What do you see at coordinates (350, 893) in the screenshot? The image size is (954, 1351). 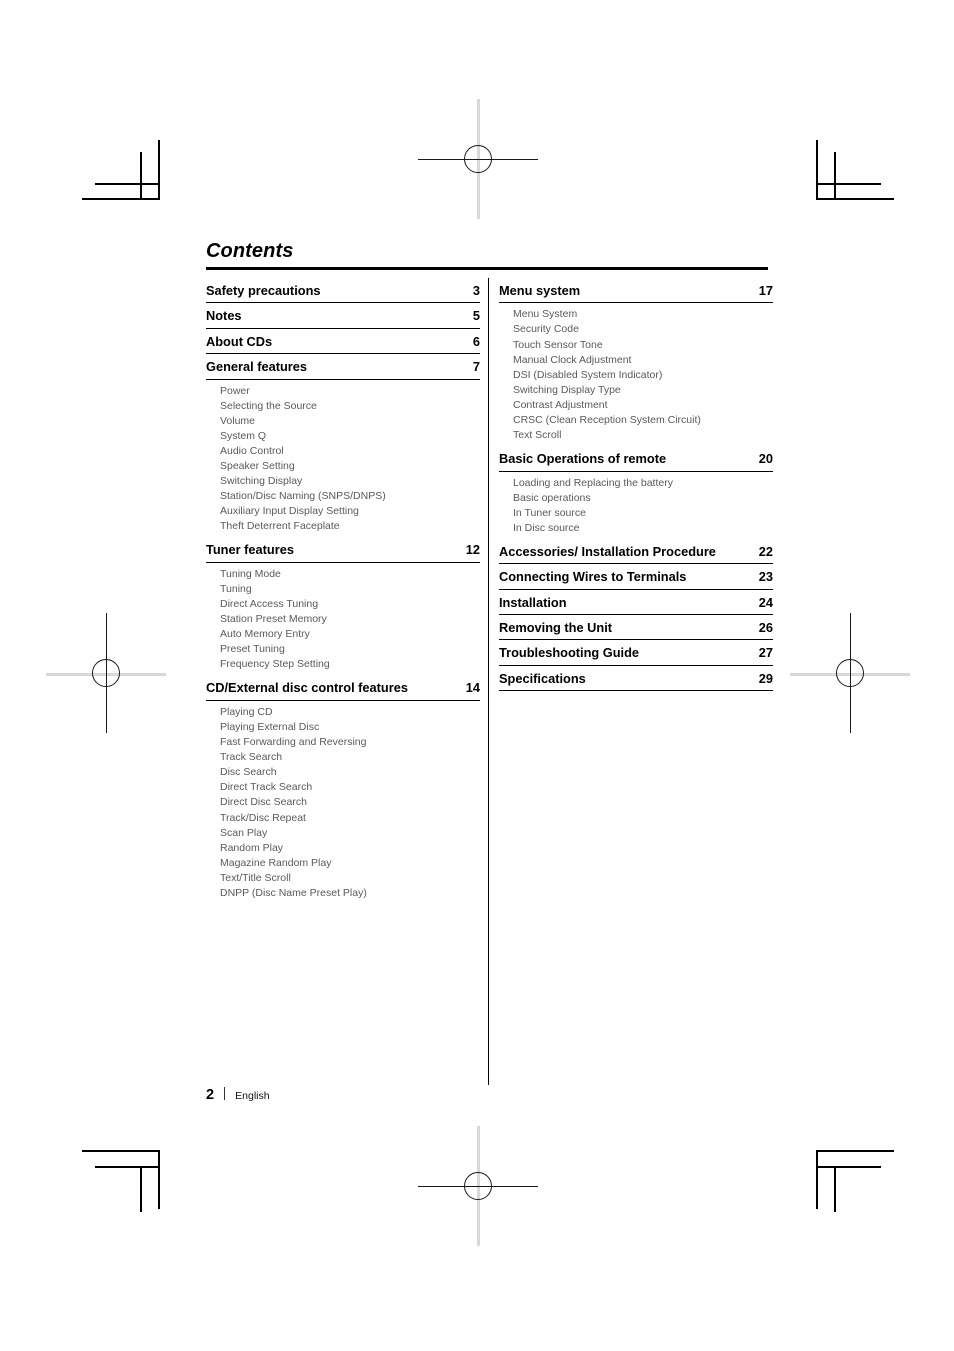 I see `toc-subitem: DNPP (Disc Name Preset Play)` at bounding box center [350, 893].